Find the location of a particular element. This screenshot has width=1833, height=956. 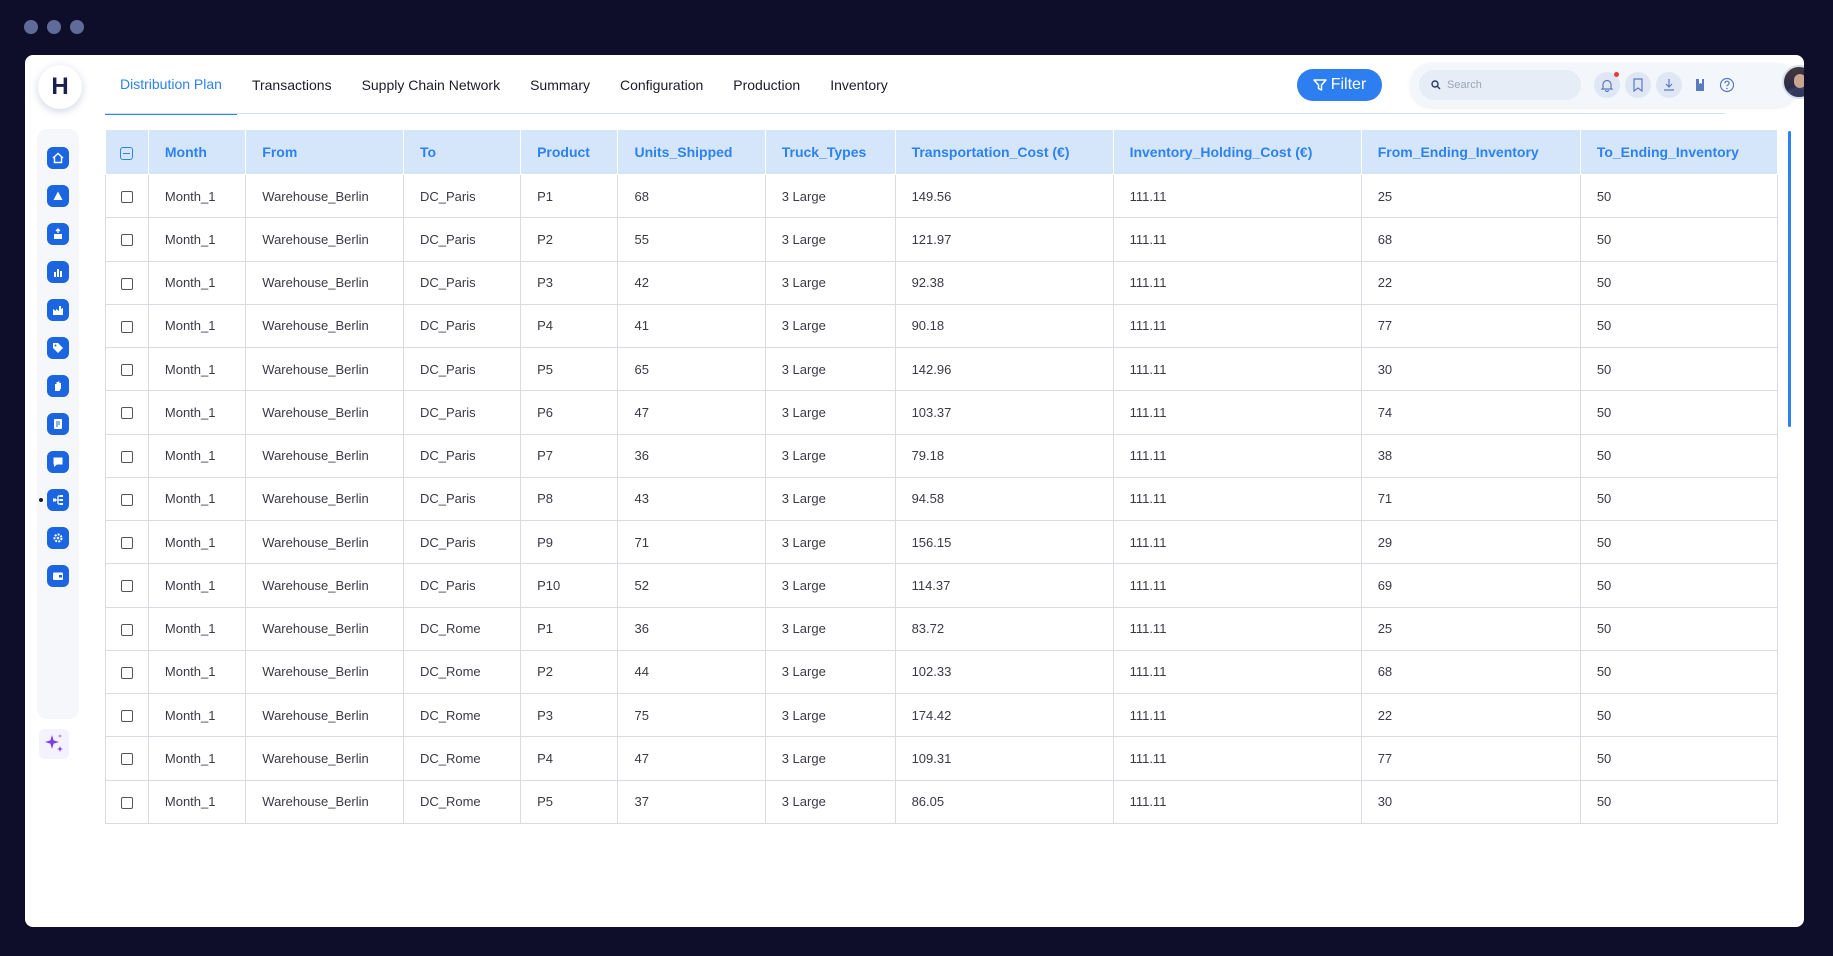

help-button is located at coordinates (1727, 85).